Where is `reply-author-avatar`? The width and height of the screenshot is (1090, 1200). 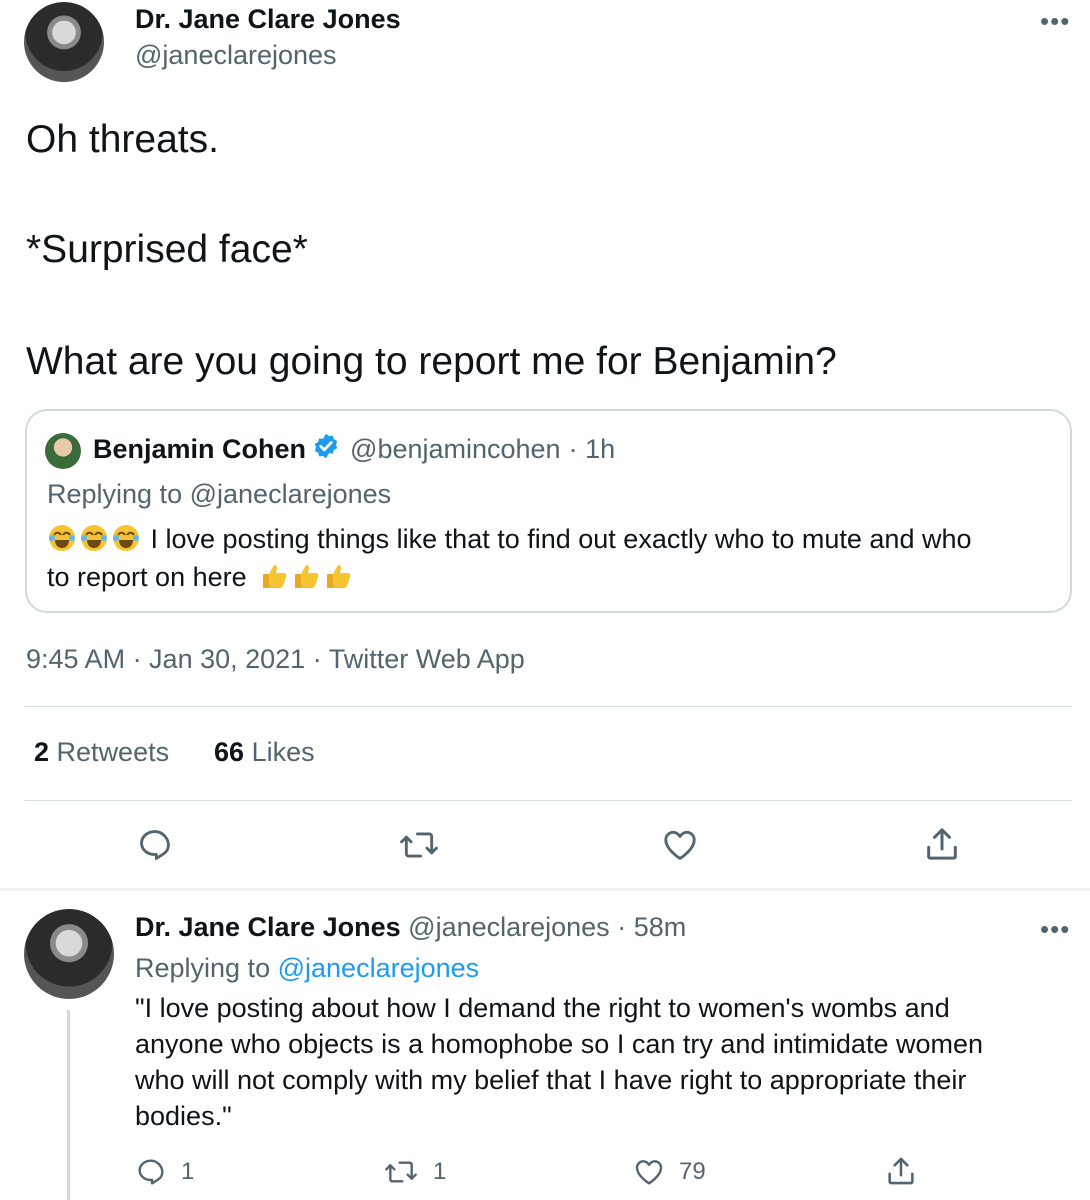
reply-author-avatar is located at coordinates (69, 954).